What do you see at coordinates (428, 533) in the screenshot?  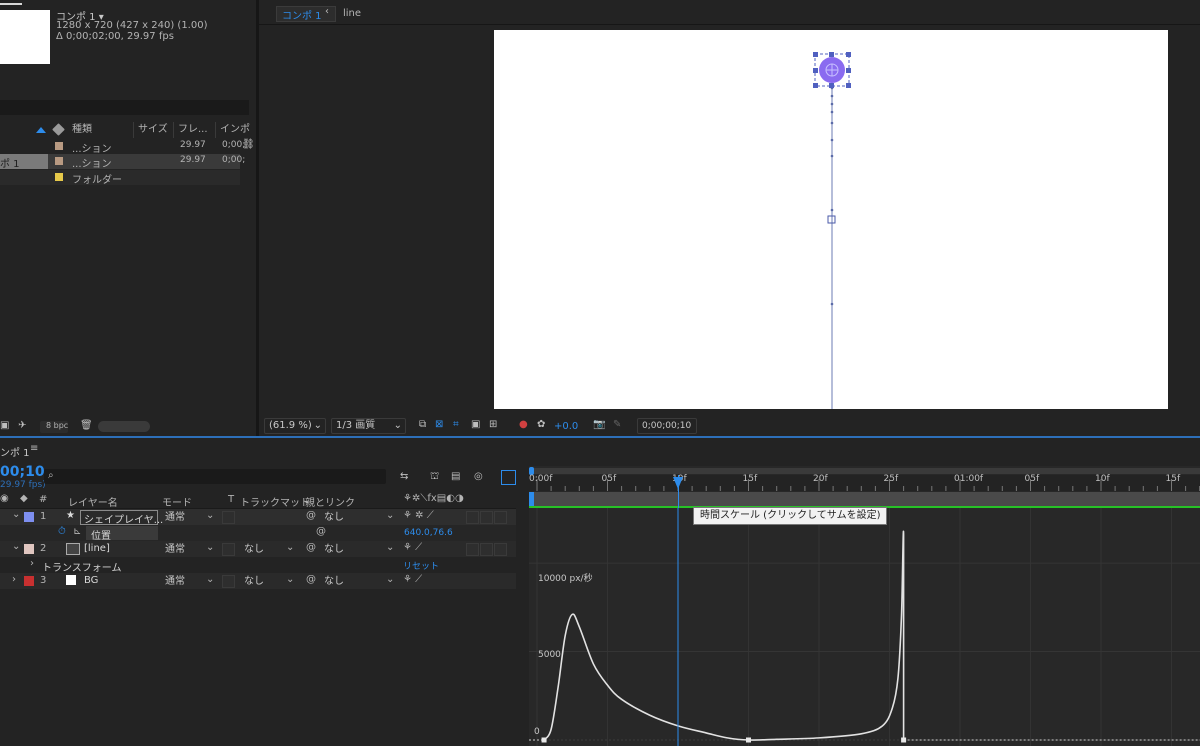 I see `position-value: 640.0,76.6` at bounding box center [428, 533].